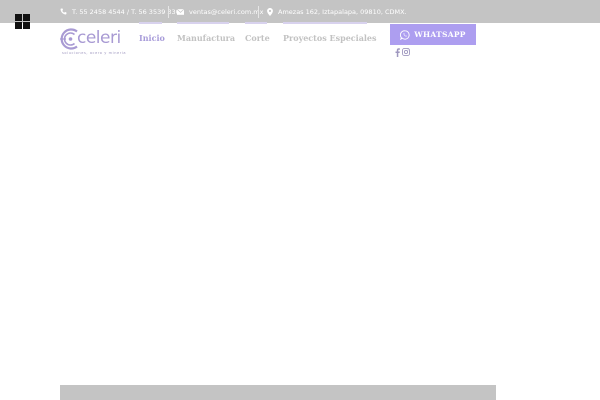 Image resolution: width=600 pixels, height=400 pixels. I want to click on whatsapp-label: WHATSAPP, so click(440, 34).